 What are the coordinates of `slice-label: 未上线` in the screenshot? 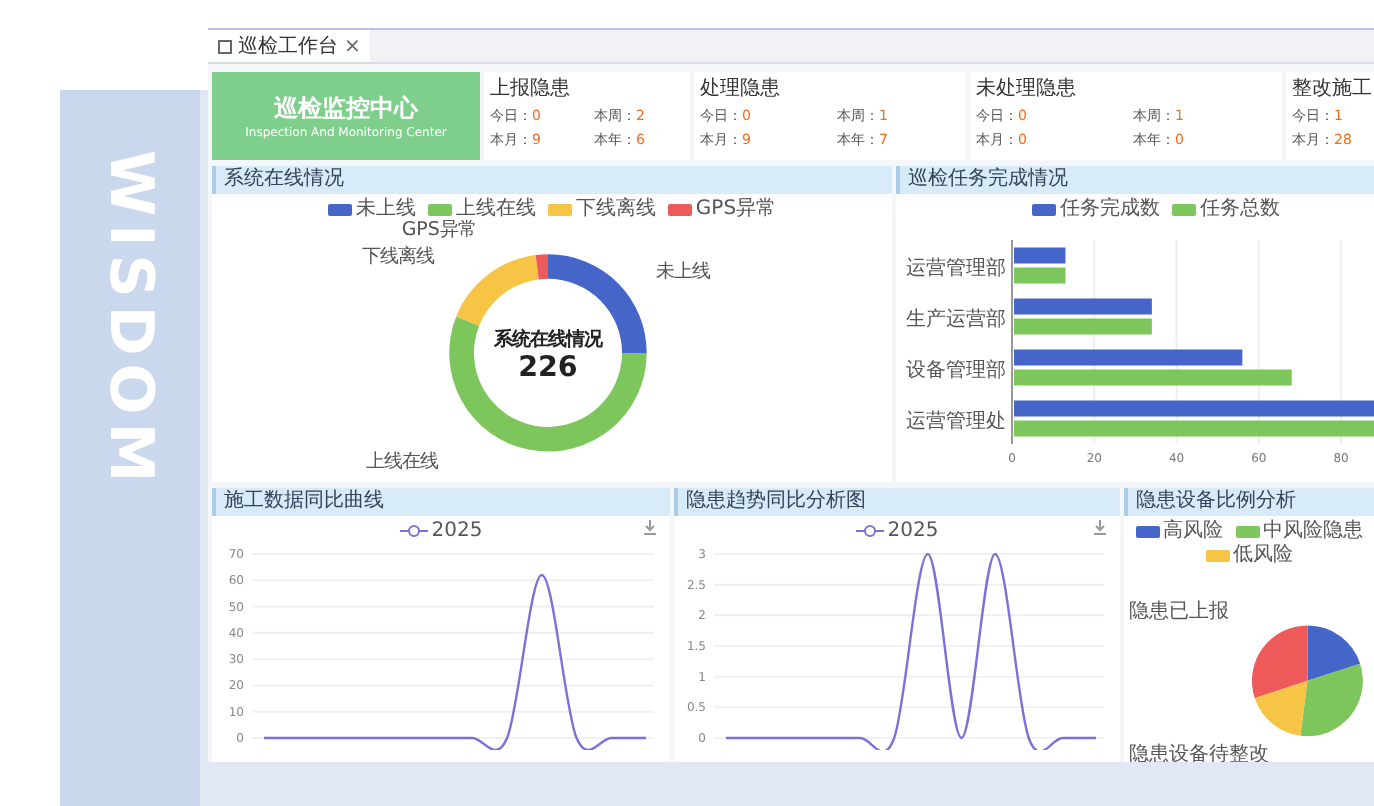 It's located at (683, 271).